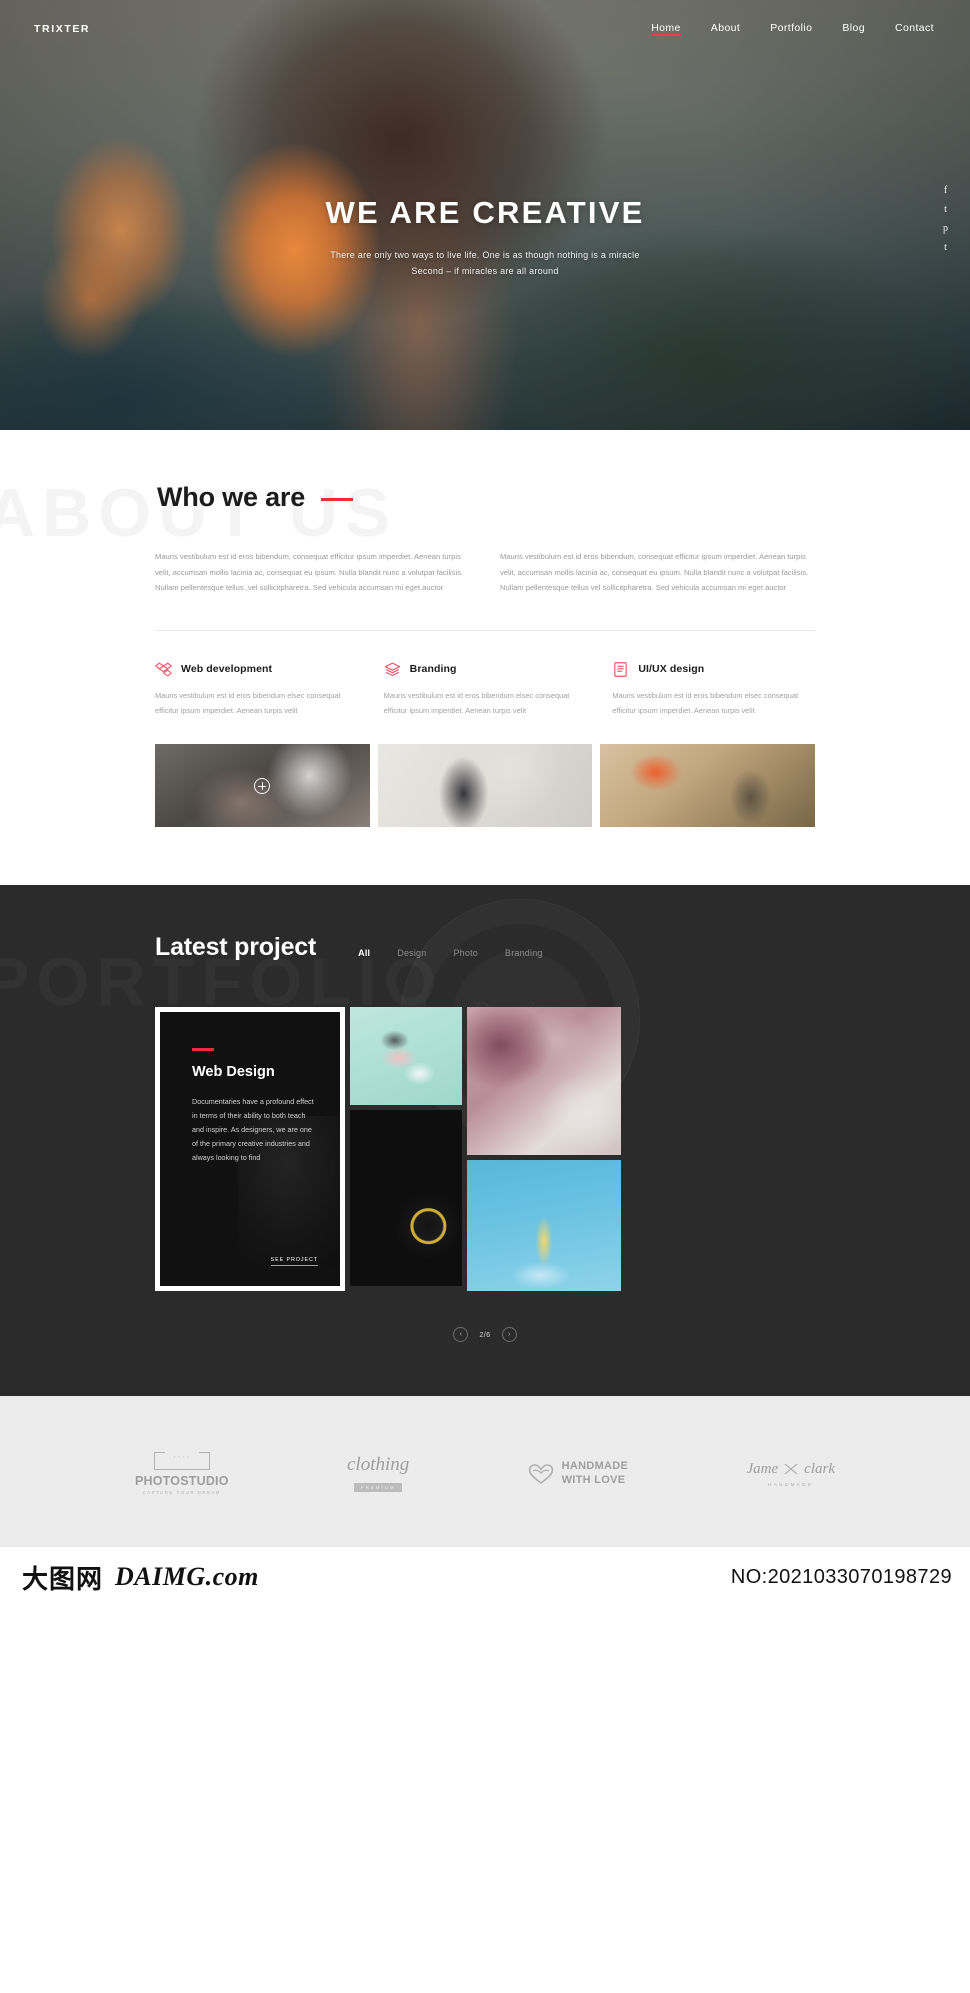 The image size is (970, 1993). What do you see at coordinates (63, 1578) in the screenshot?
I see `footer-cn-label: 大图网` at bounding box center [63, 1578].